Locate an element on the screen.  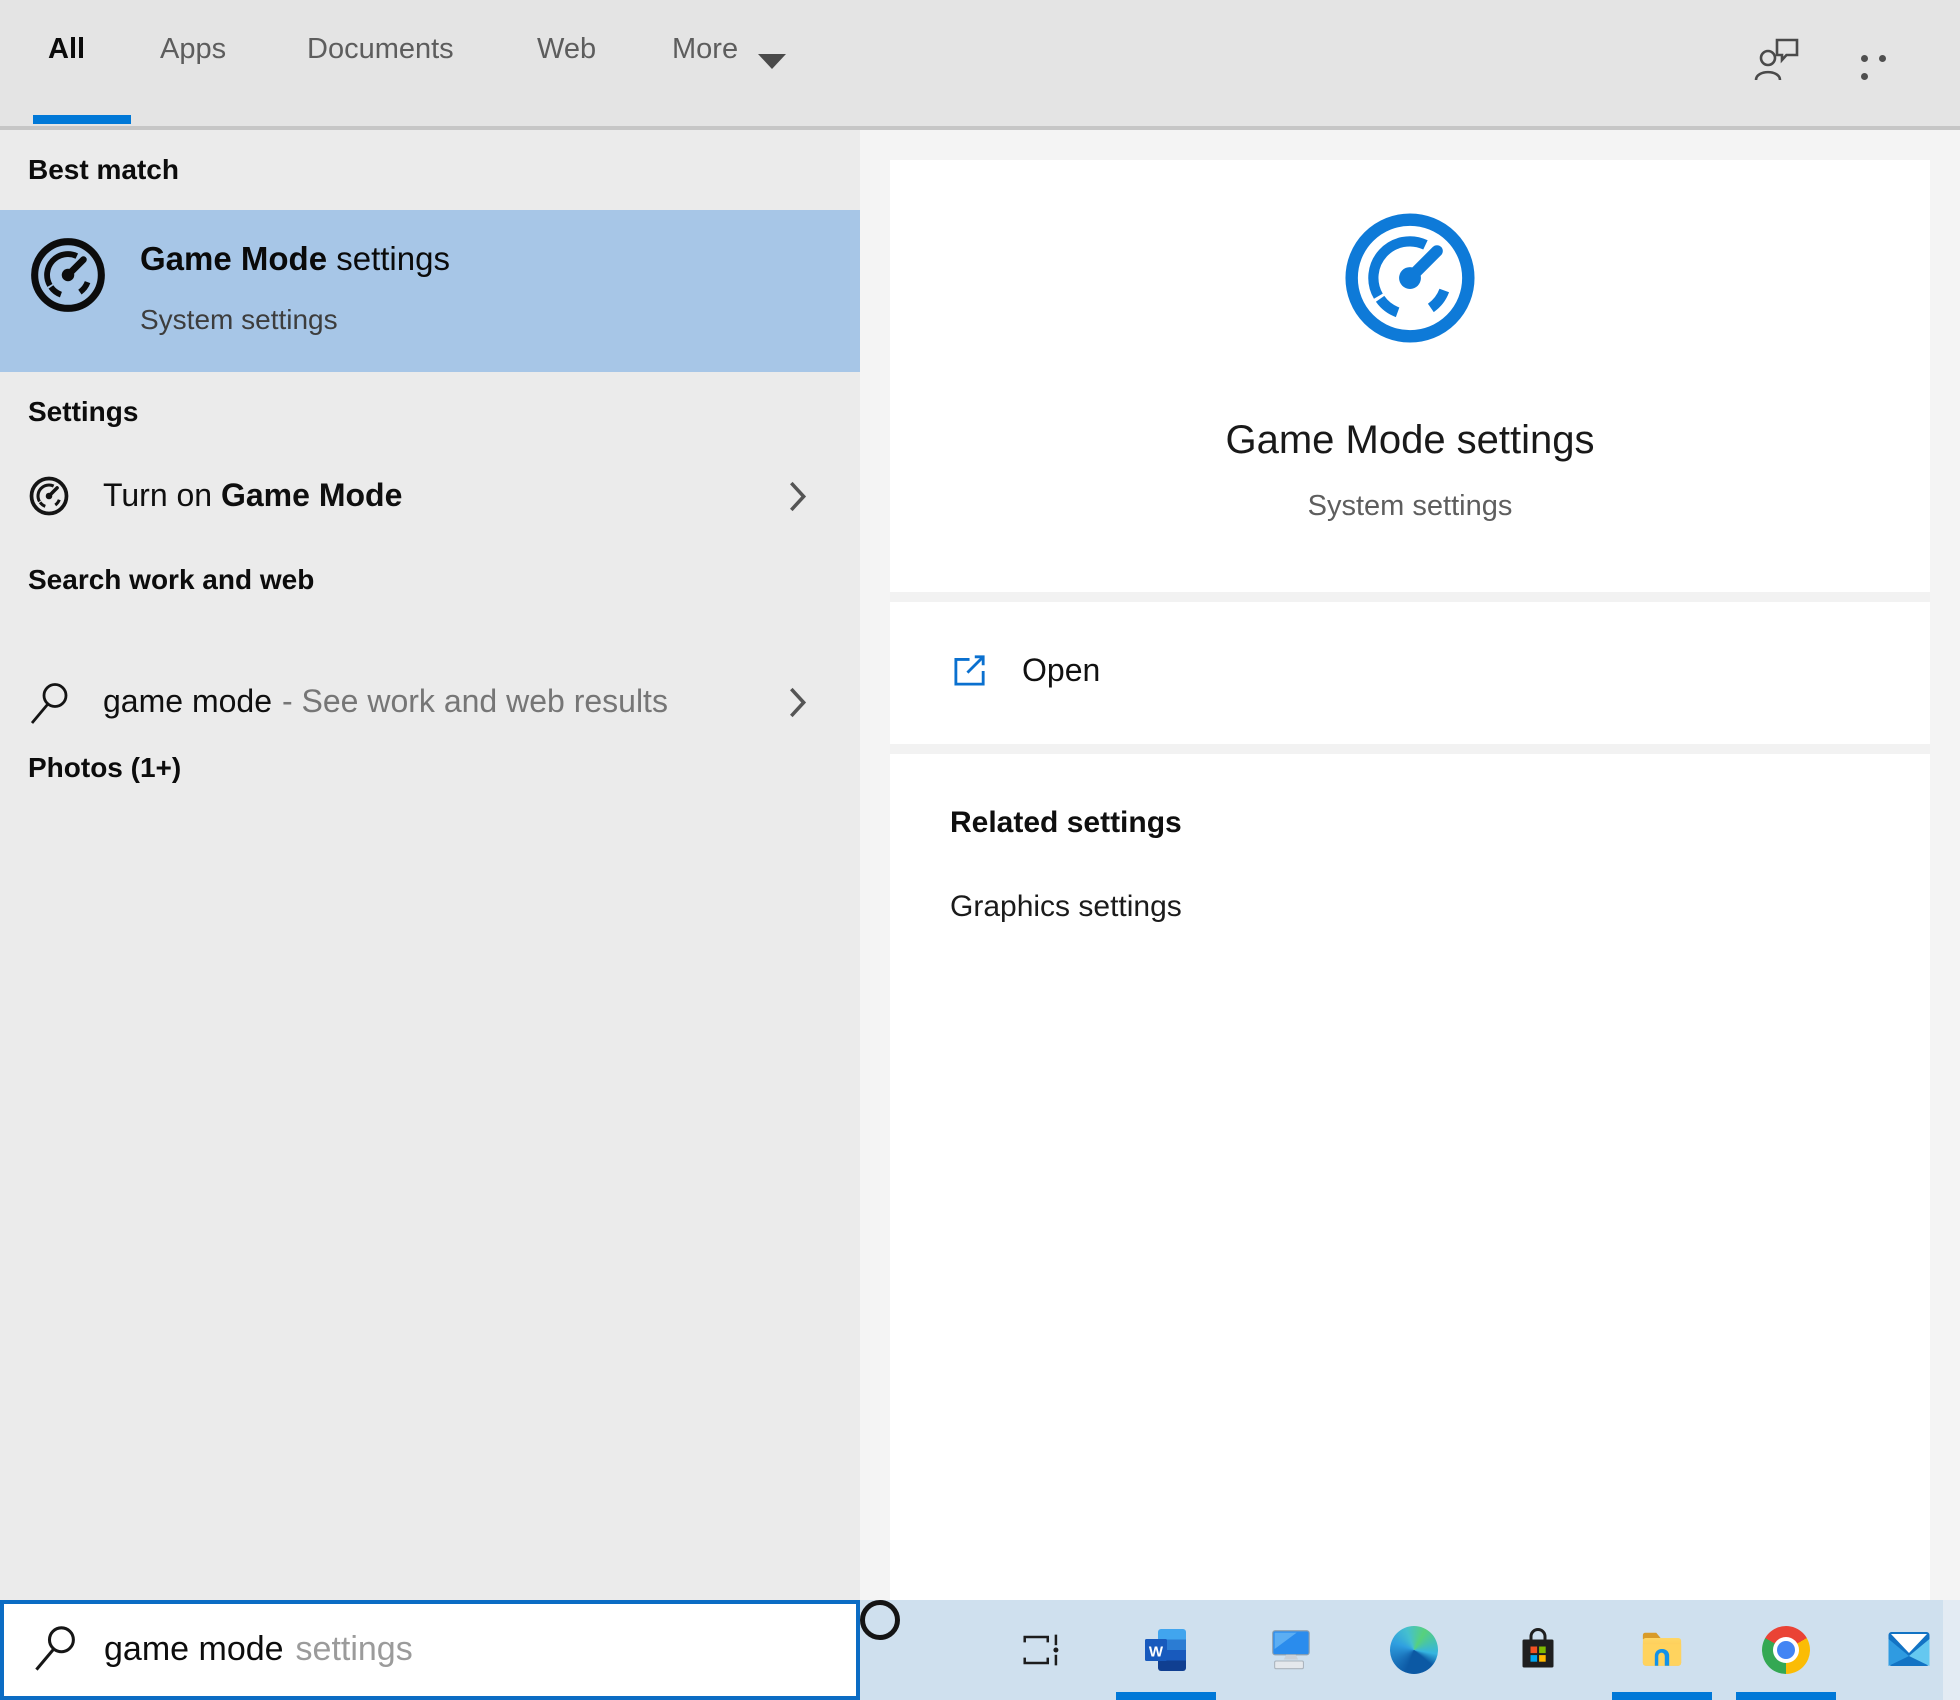
taskbar: W is located at coordinates (1410, 1650).